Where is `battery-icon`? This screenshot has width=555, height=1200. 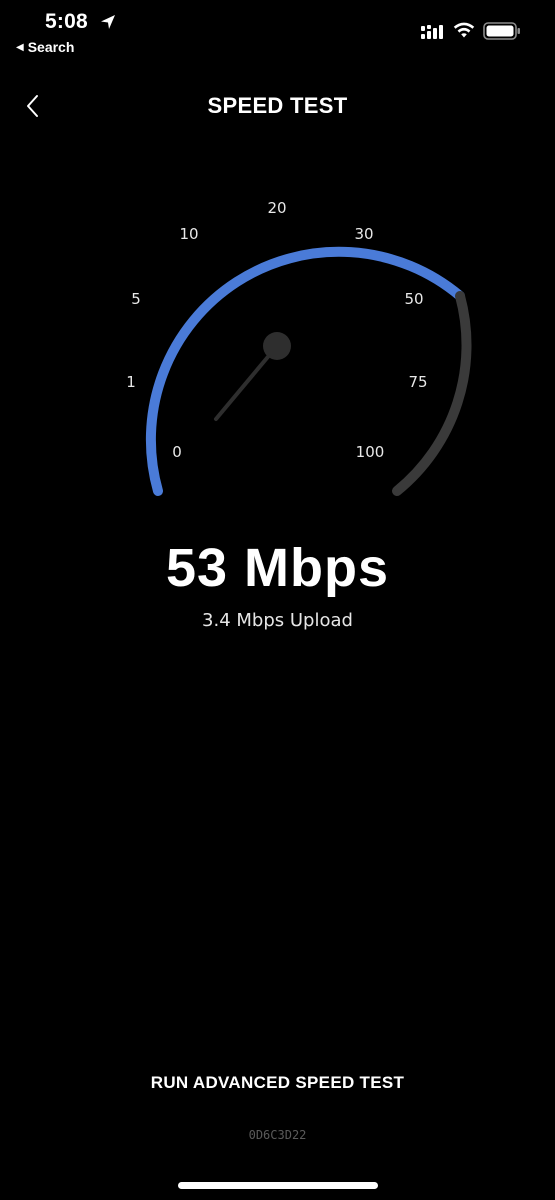 battery-icon is located at coordinates (501, 31).